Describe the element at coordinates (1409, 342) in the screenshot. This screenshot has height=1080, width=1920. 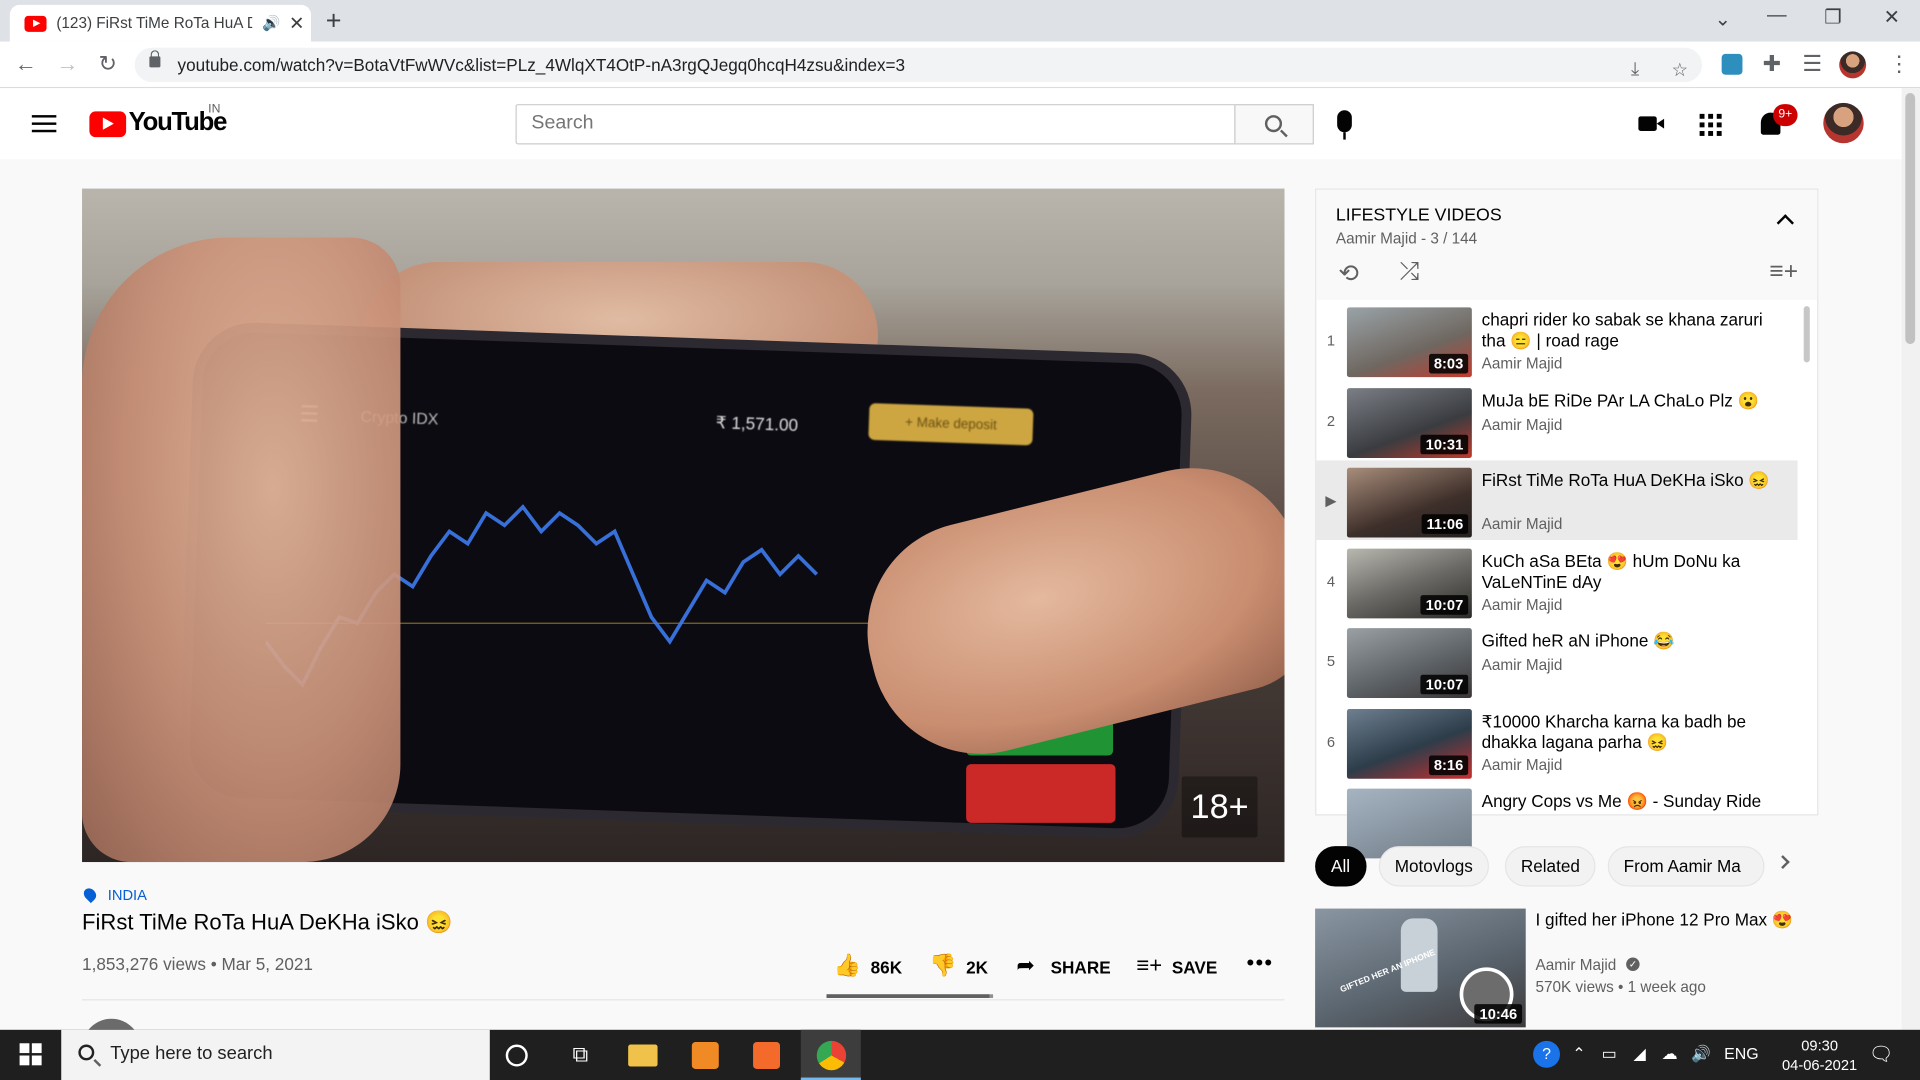
I see `playlist-item-thumbnail: 8:03` at that location.